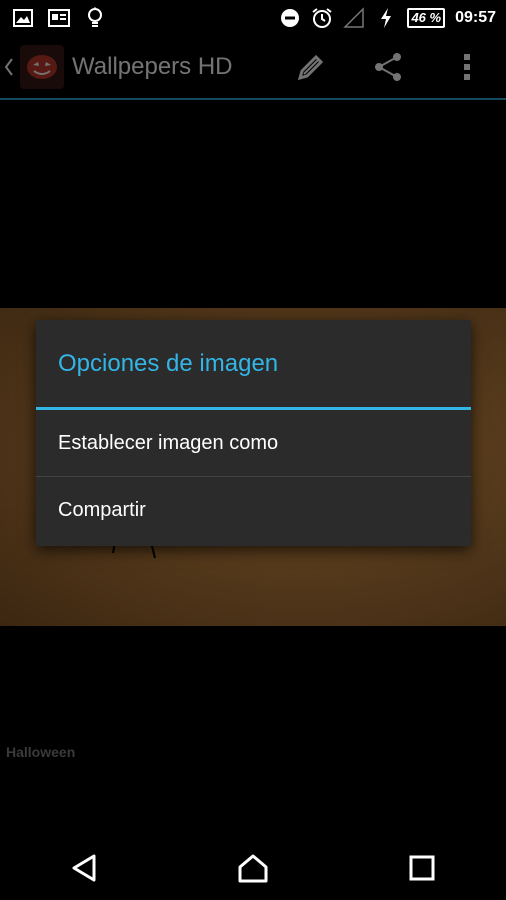 The image size is (506, 900). I want to click on alarm-icon, so click(322, 18).